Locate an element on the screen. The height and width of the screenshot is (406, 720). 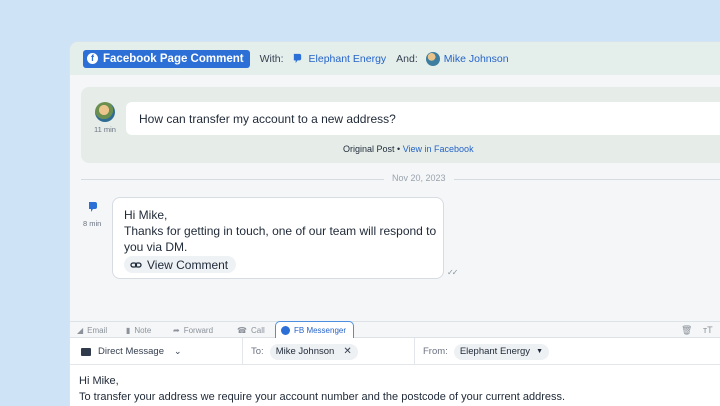
to-recipient-pill: Mike Johnson ✕ is located at coordinates (313, 351).